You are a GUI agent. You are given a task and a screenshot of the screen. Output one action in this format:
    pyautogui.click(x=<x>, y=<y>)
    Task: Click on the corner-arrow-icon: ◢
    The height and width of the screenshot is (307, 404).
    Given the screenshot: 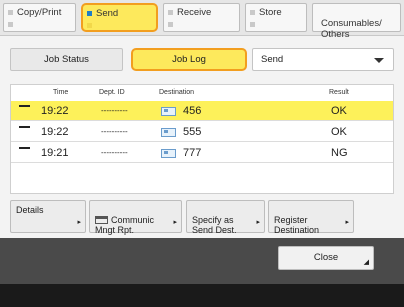 What is the action you would take?
    pyautogui.click(x=366, y=262)
    